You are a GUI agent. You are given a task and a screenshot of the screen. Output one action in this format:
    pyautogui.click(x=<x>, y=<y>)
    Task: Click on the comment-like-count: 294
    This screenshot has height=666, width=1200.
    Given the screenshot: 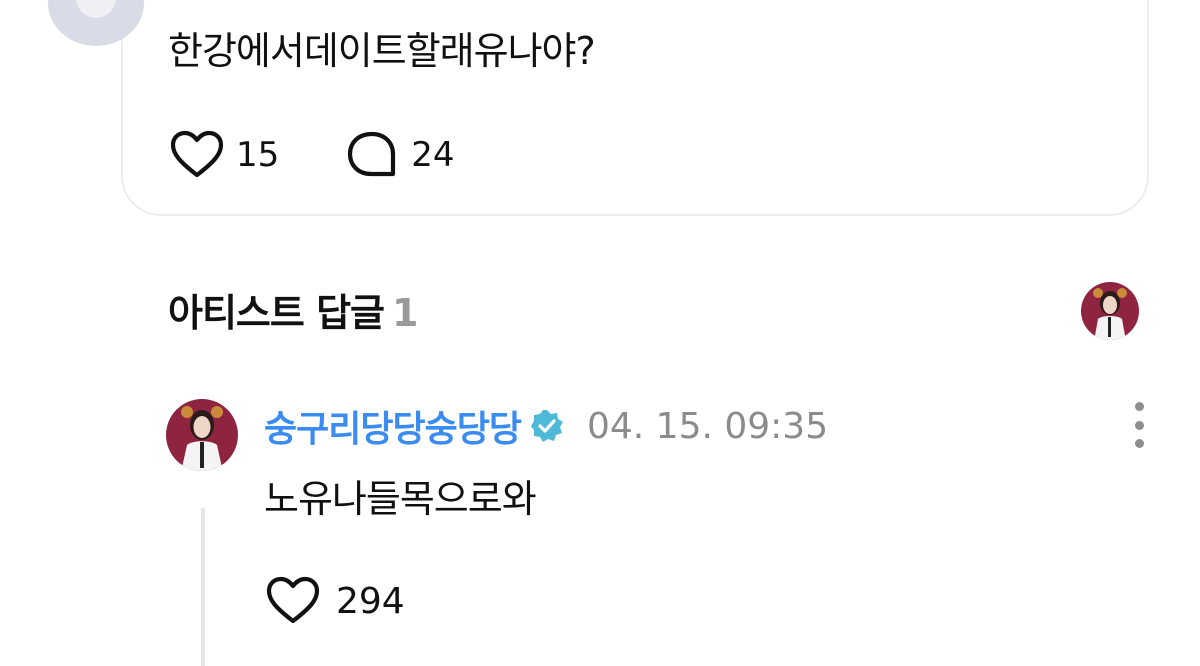 What is the action you would take?
    pyautogui.click(x=370, y=601)
    